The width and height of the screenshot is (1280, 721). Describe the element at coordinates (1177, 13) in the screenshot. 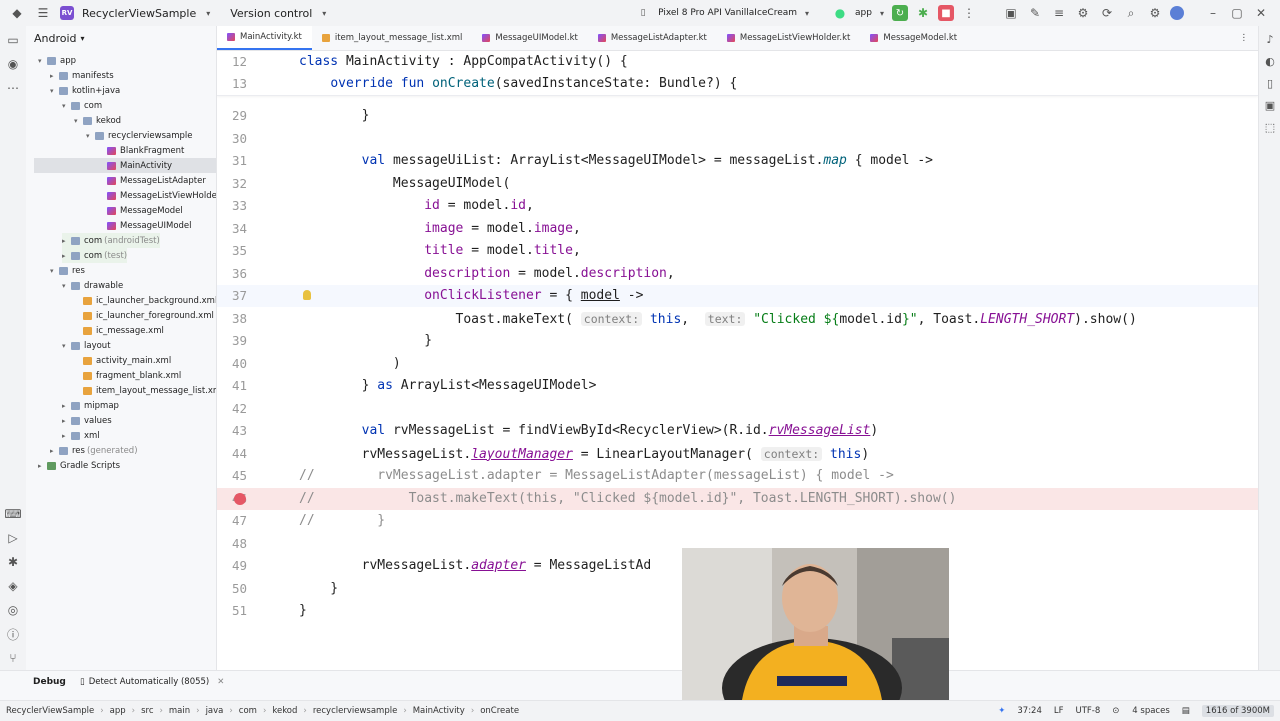

I see `avatar` at that location.